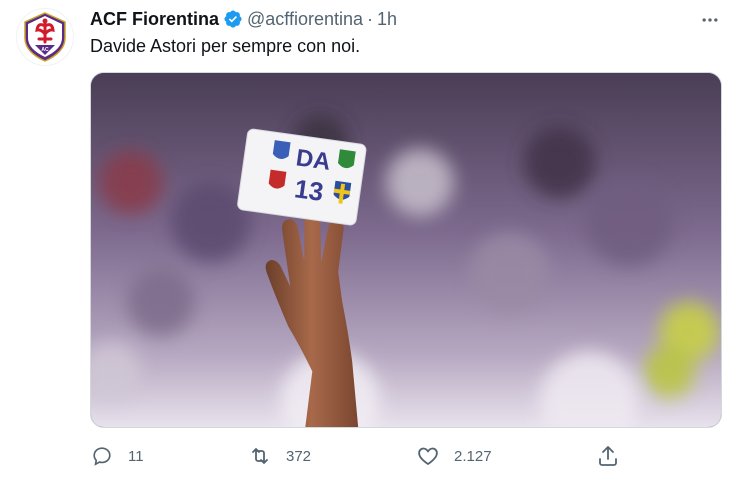 Image resolution: width=742 pixels, height=479 pixels. I want to click on avatar: AC, so click(45, 37).